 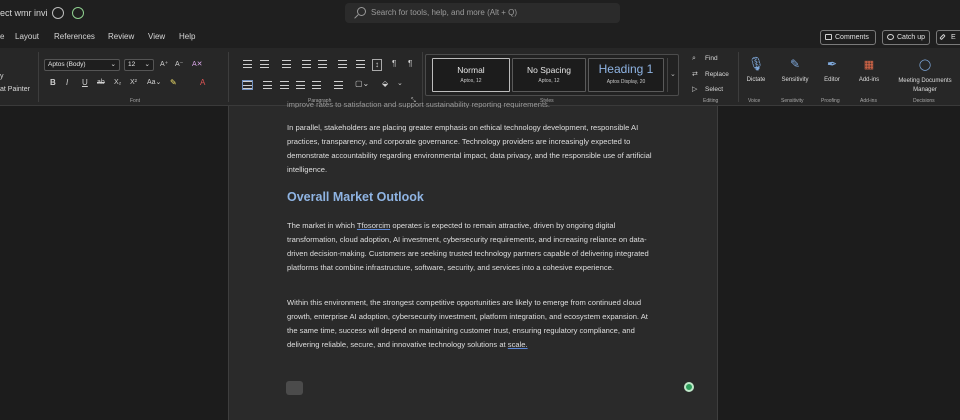 What do you see at coordinates (394, 64) in the screenshot?
I see `show-marks-icon: ¶` at bounding box center [394, 64].